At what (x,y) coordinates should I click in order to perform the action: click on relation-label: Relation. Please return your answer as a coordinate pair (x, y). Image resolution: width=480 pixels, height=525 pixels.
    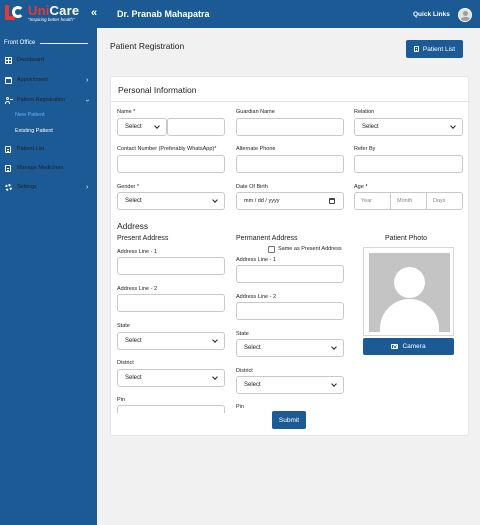
    Looking at the image, I should click on (364, 112).